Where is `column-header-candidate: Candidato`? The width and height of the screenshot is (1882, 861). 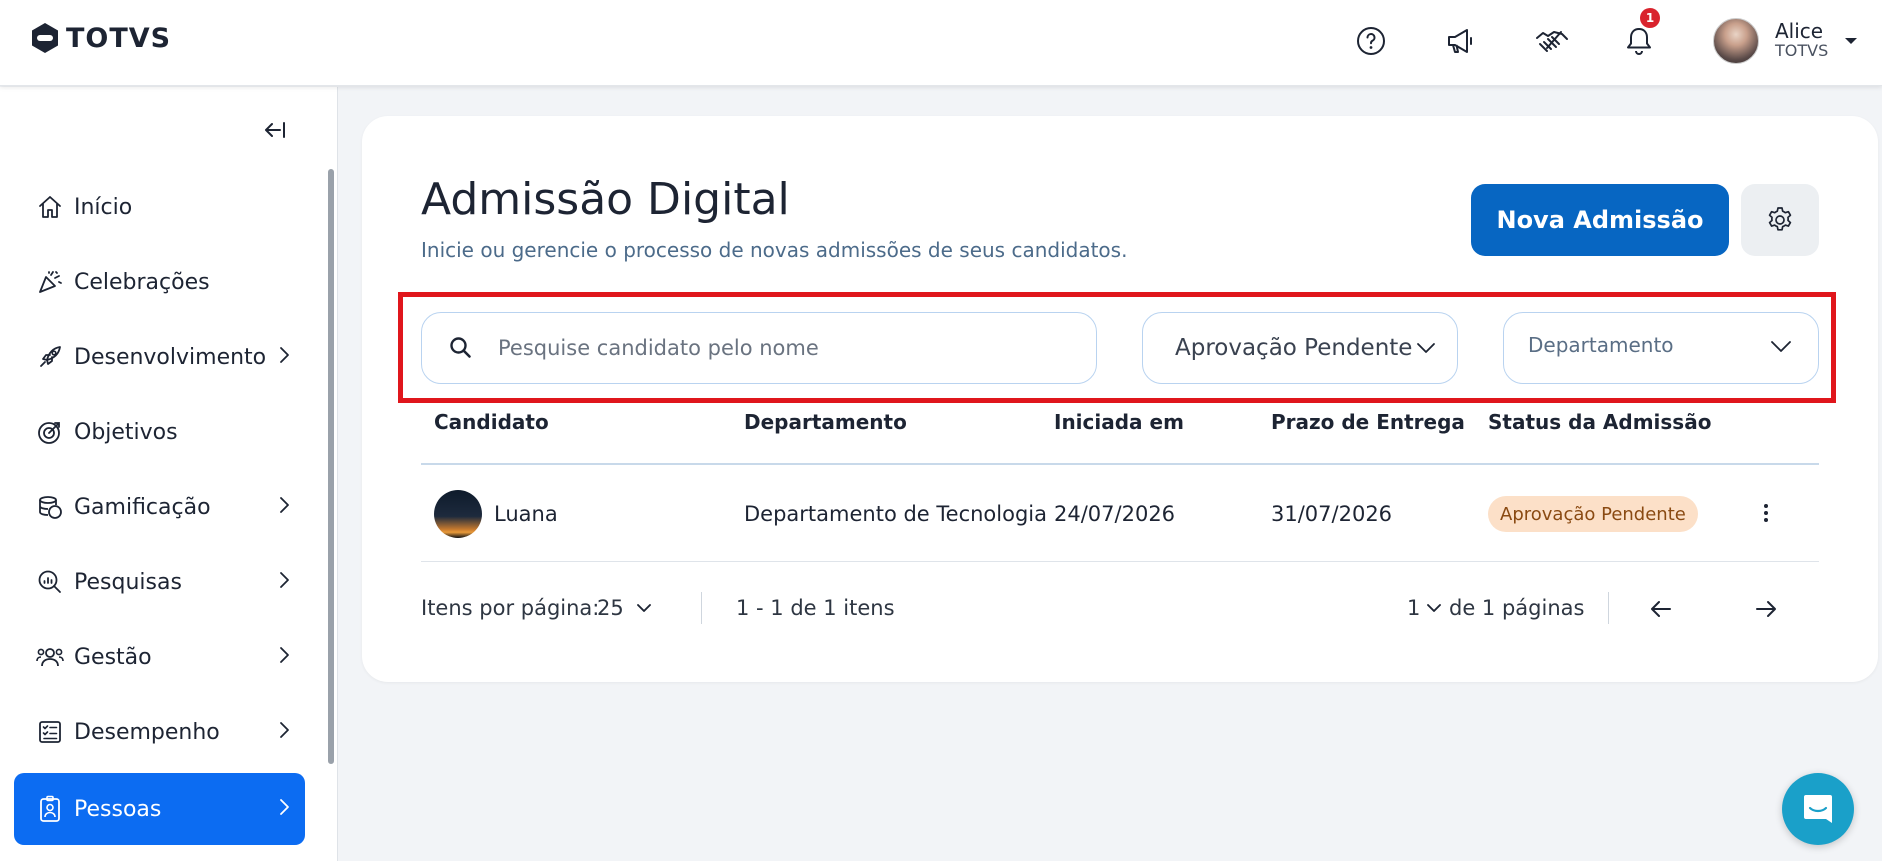
column-header-candidate: Candidato is located at coordinates (491, 422).